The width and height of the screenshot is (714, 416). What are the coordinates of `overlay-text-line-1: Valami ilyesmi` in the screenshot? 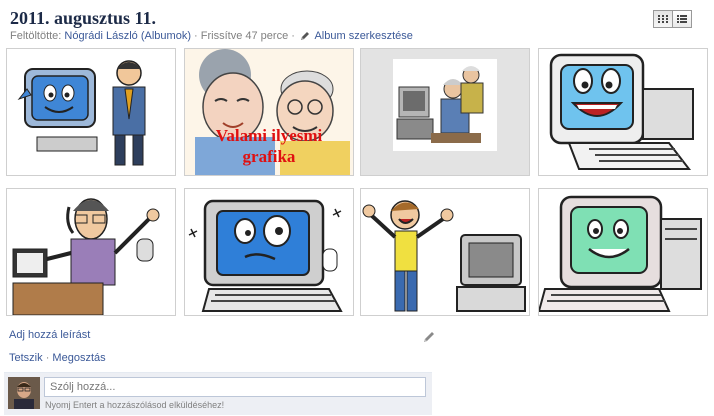 It's located at (269, 135).